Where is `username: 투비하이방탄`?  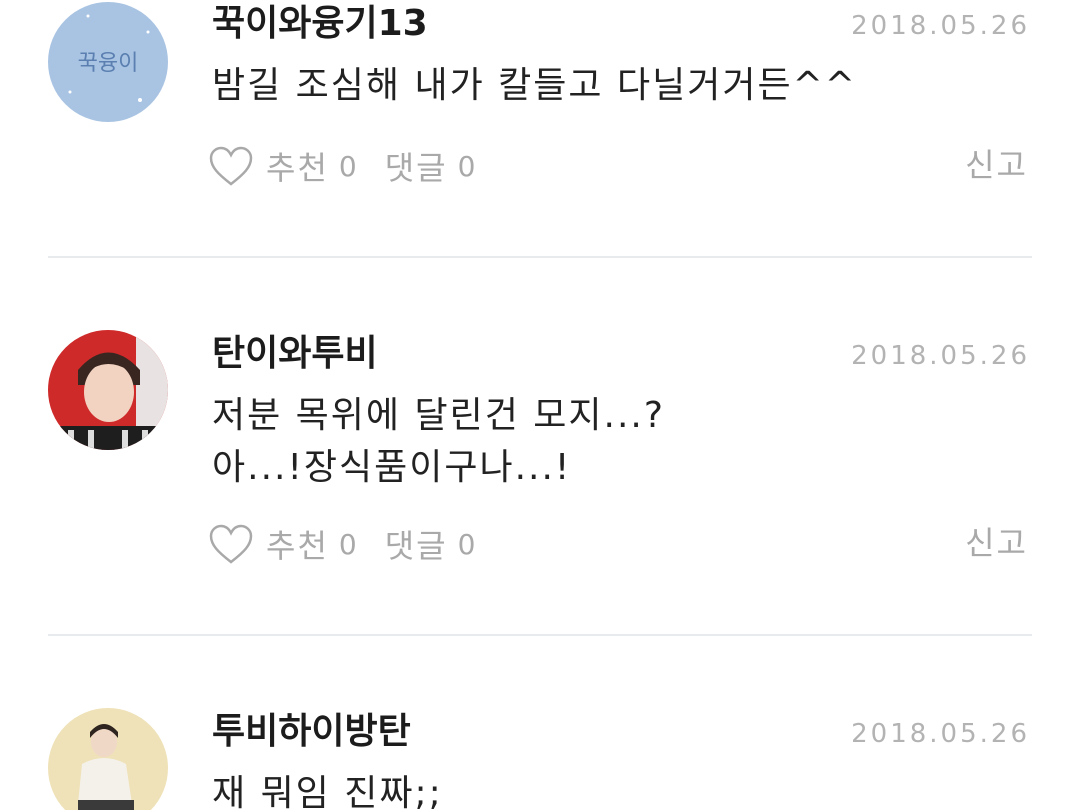 username: 투비하이방탄 is located at coordinates (311, 732).